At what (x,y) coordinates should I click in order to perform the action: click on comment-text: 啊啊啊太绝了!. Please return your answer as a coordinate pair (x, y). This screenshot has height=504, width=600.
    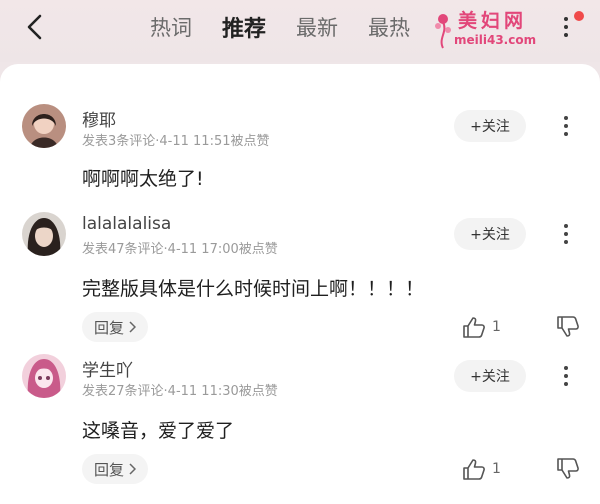
    Looking at the image, I should click on (143, 179).